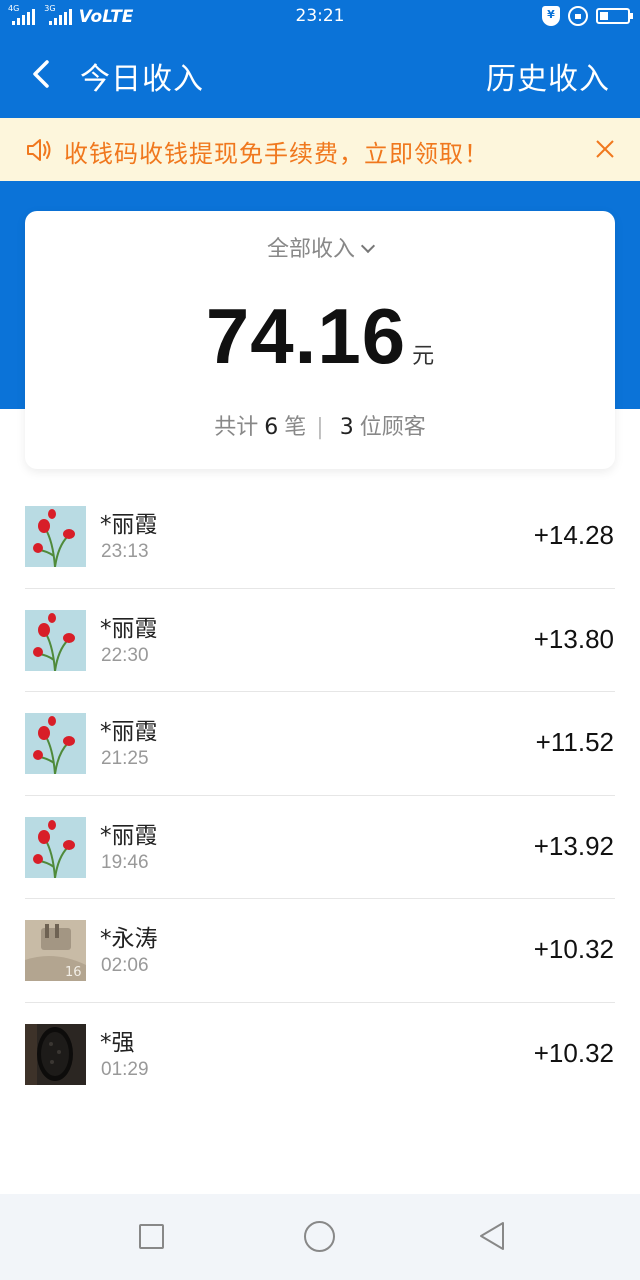 The image size is (640, 1280). I want to click on status-bar: 4G 3G VoLTE 23:21 ¥, so click(320, 16).